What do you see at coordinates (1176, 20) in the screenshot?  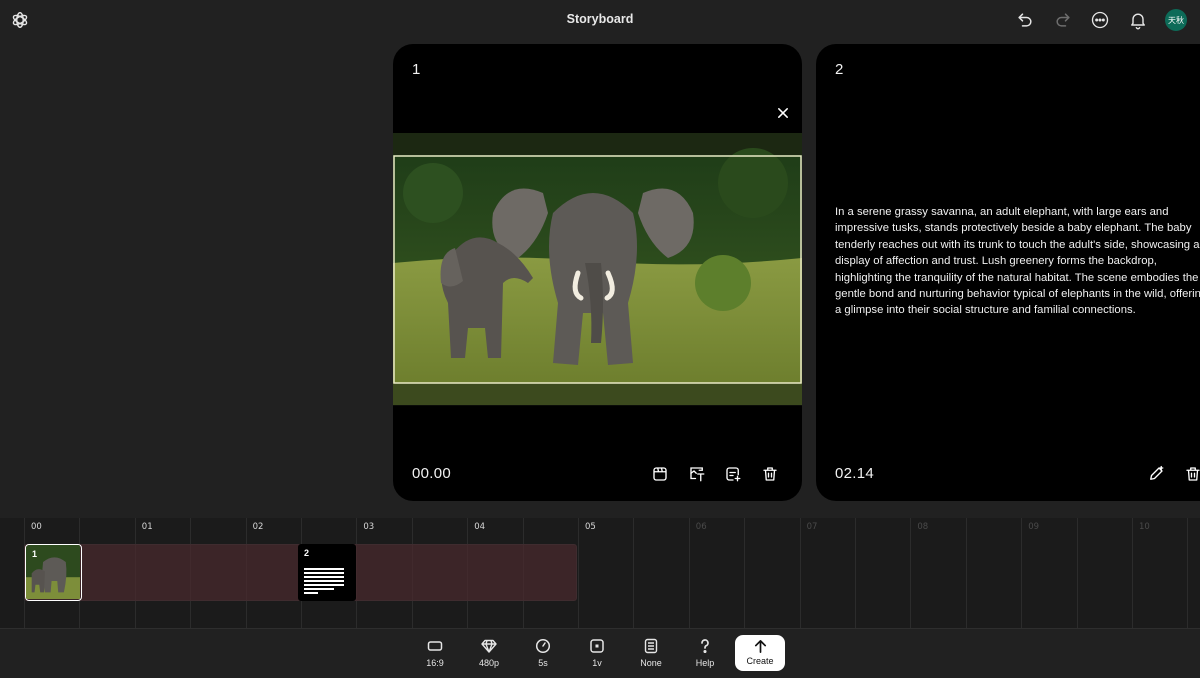 I see `avatar: 天秋` at bounding box center [1176, 20].